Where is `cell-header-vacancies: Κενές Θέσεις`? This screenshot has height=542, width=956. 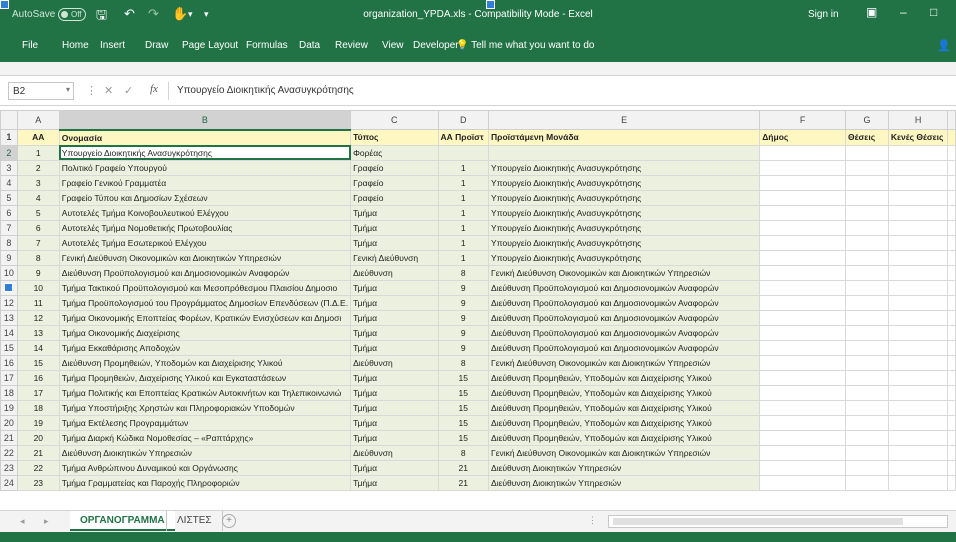
cell-header-vacancies: Κενές Θέσεις is located at coordinates (918, 137).